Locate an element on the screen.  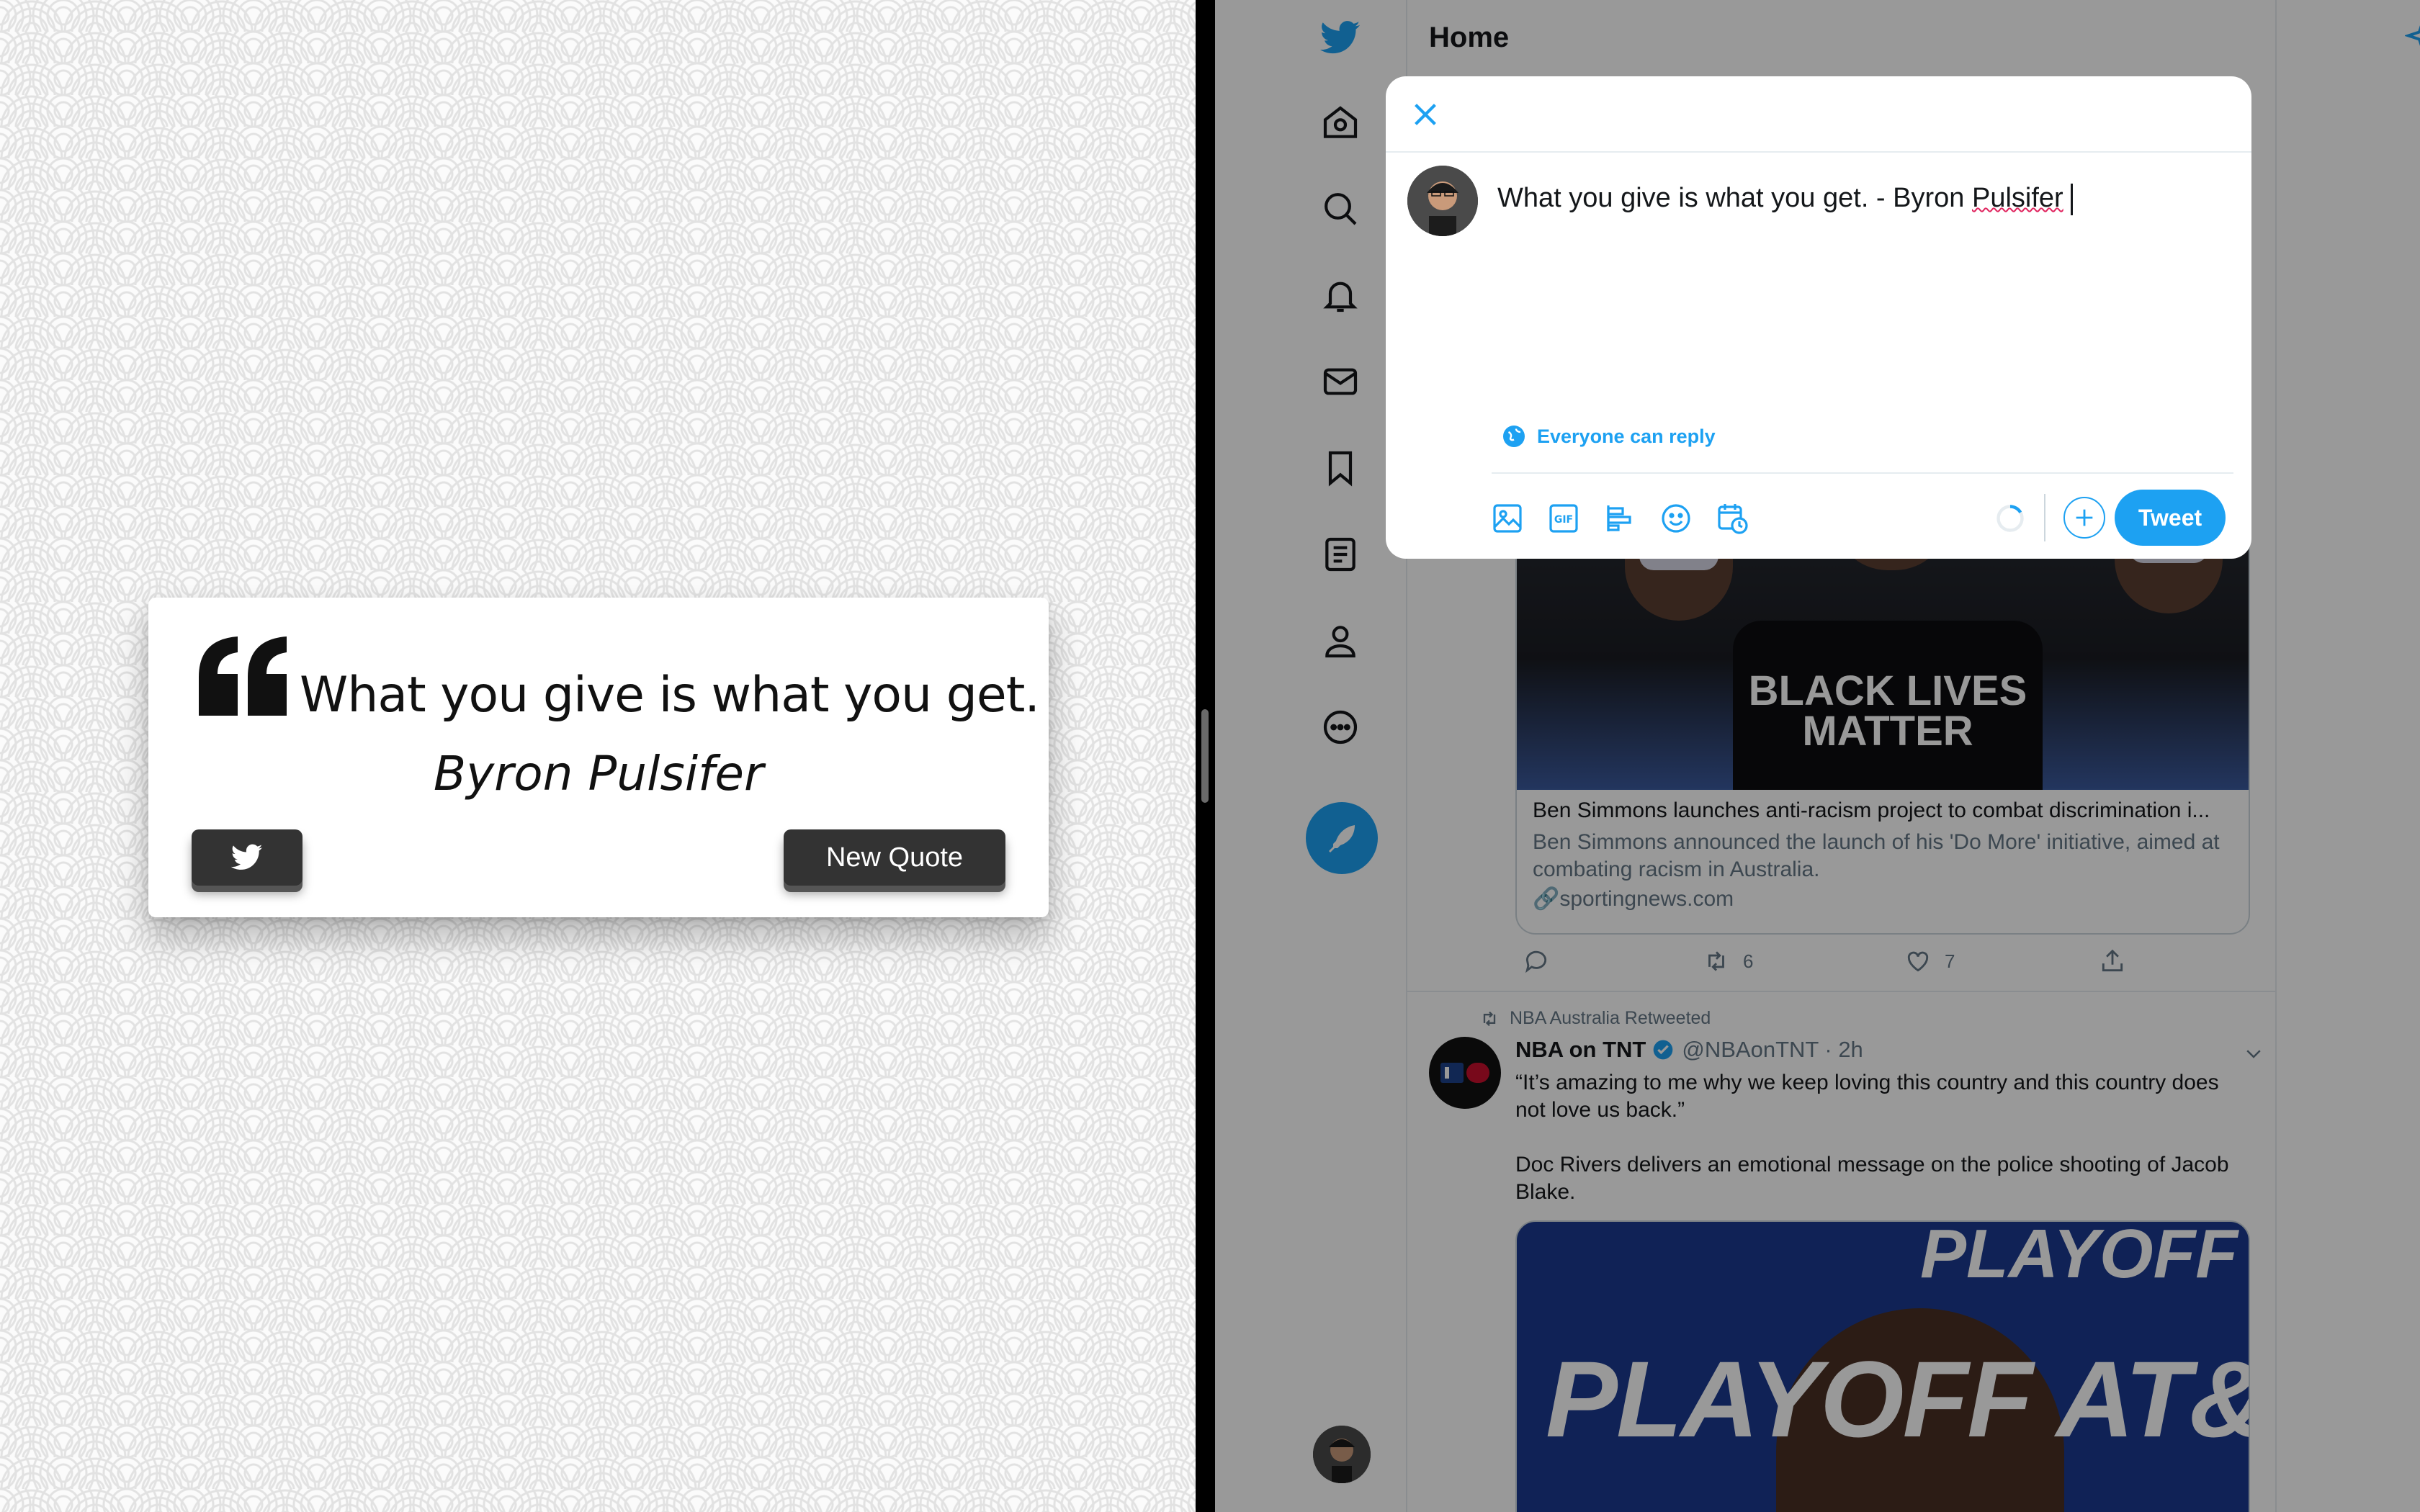
gif-icon: GIF is located at coordinates (1563, 518).